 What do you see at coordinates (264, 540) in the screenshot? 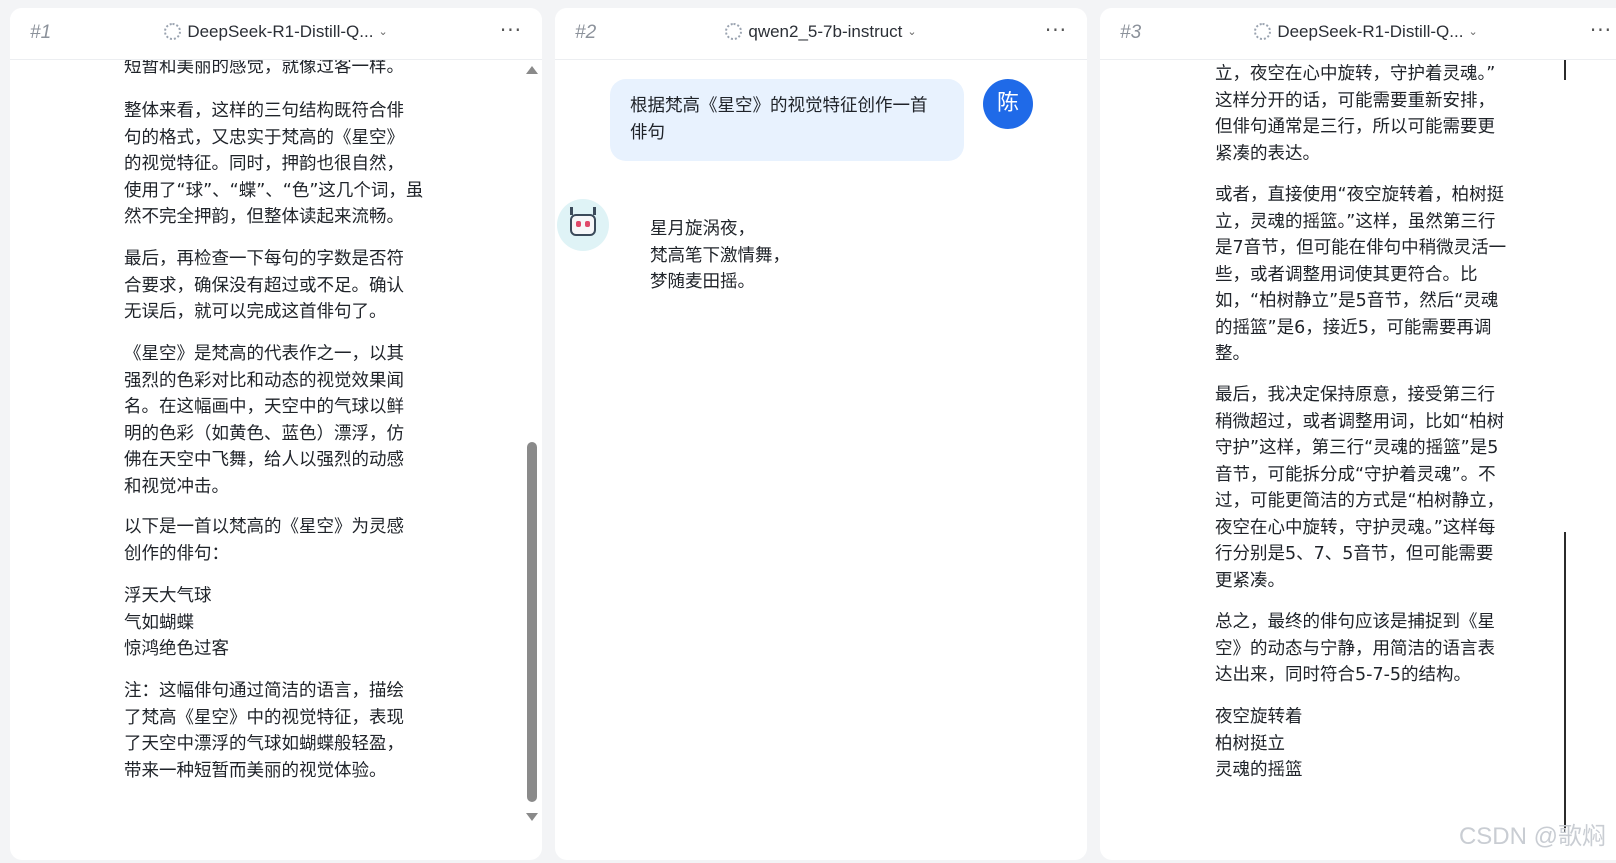
I see `paragraph: 以下是一首以梵高的《星空》为灵感 创作的俳句：` at bounding box center [264, 540].